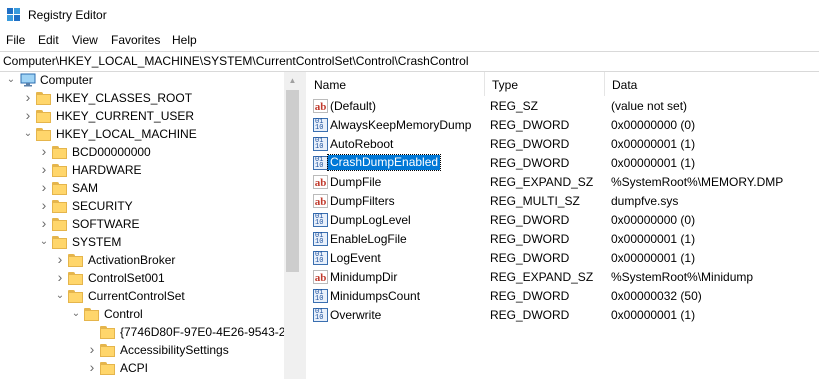  I want to click on tree-item-label: SOFTWARE, so click(106, 224).